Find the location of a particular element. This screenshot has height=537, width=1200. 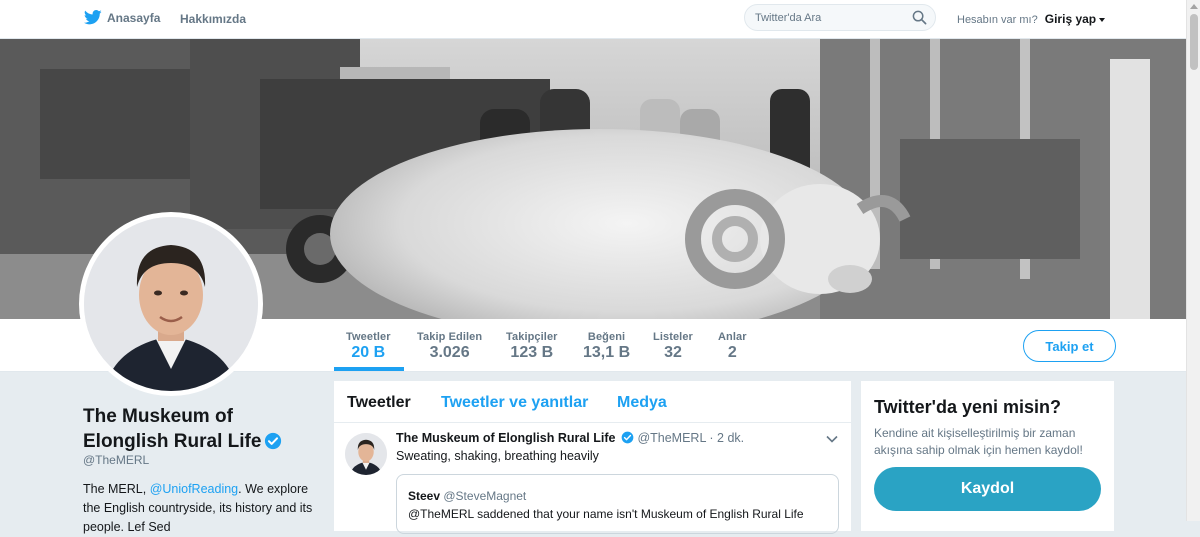

login-area: Hesabın var mı? Giriş yap is located at coordinates (1031, 19).